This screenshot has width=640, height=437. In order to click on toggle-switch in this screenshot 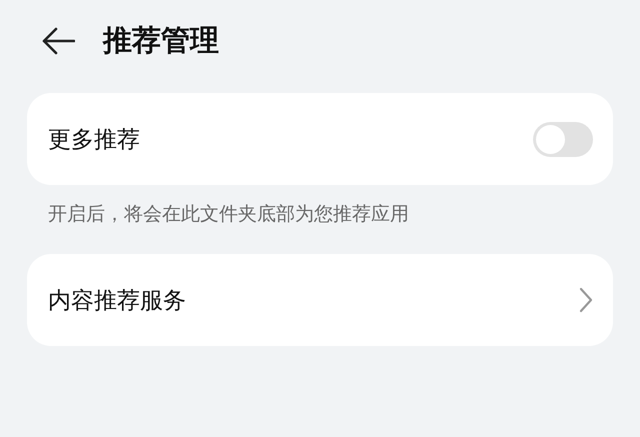, I will do `click(563, 139)`.